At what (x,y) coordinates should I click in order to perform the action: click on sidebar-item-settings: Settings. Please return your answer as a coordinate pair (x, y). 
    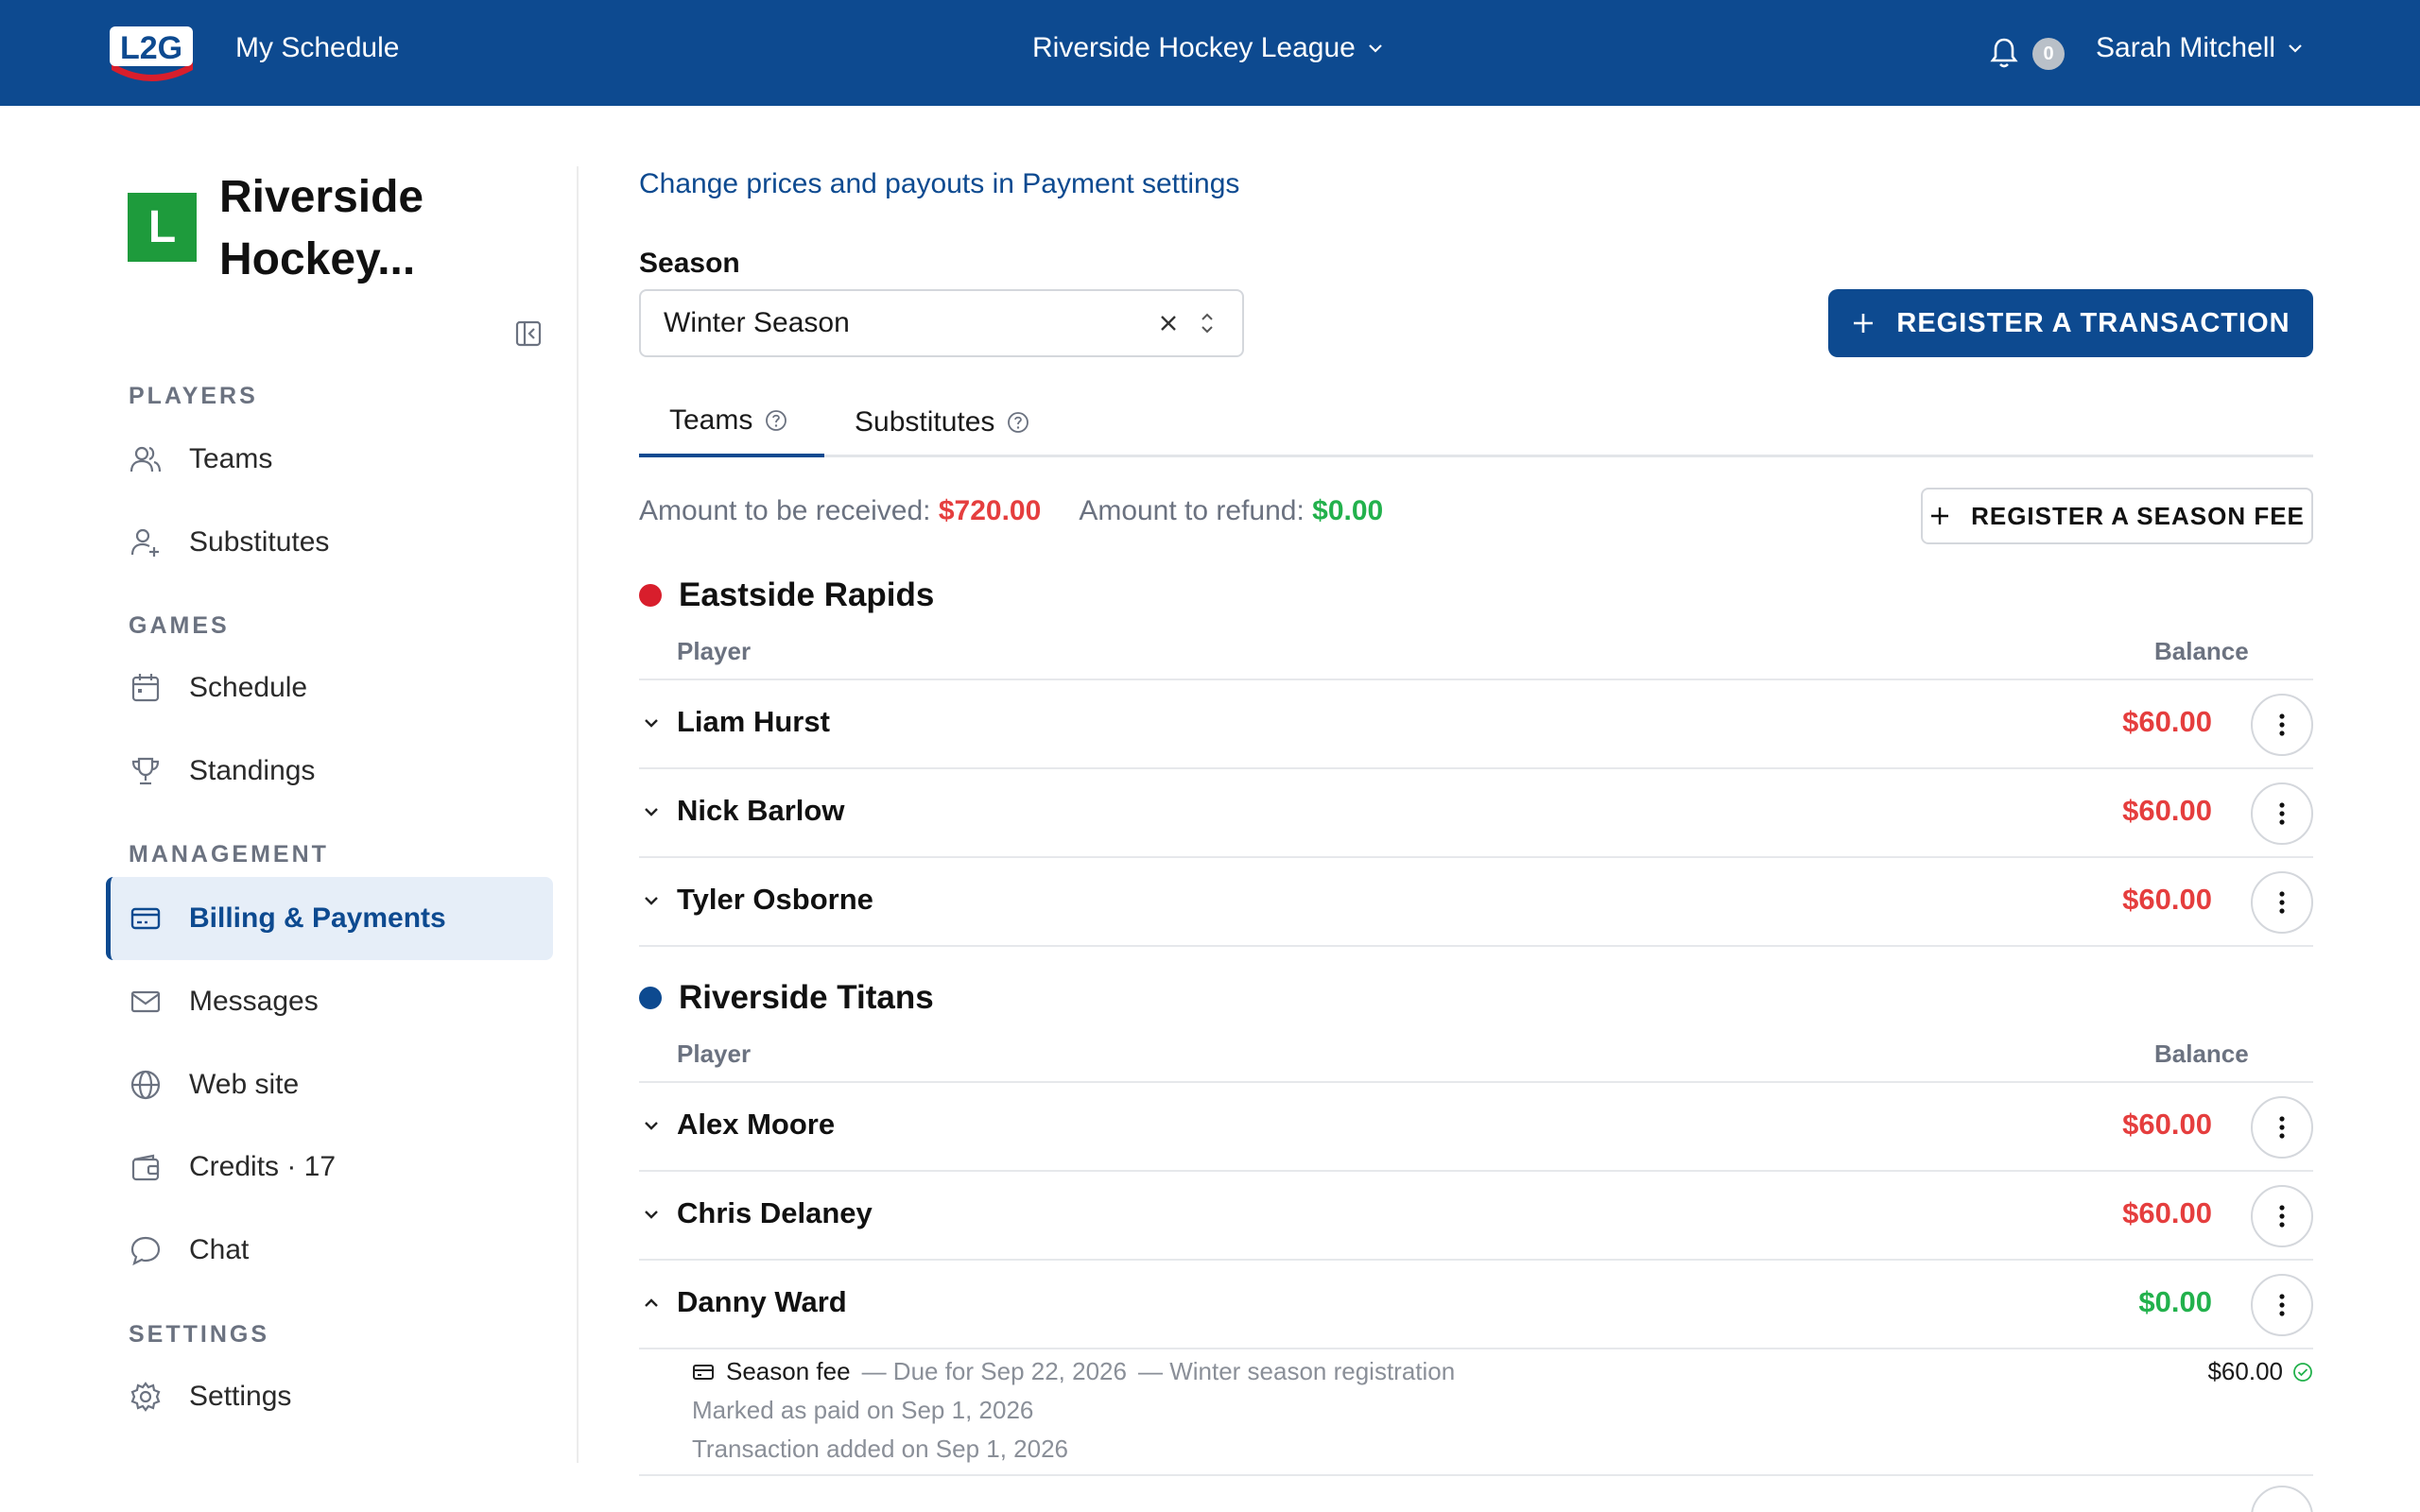
    Looking at the image, I should click on (329, 1396).